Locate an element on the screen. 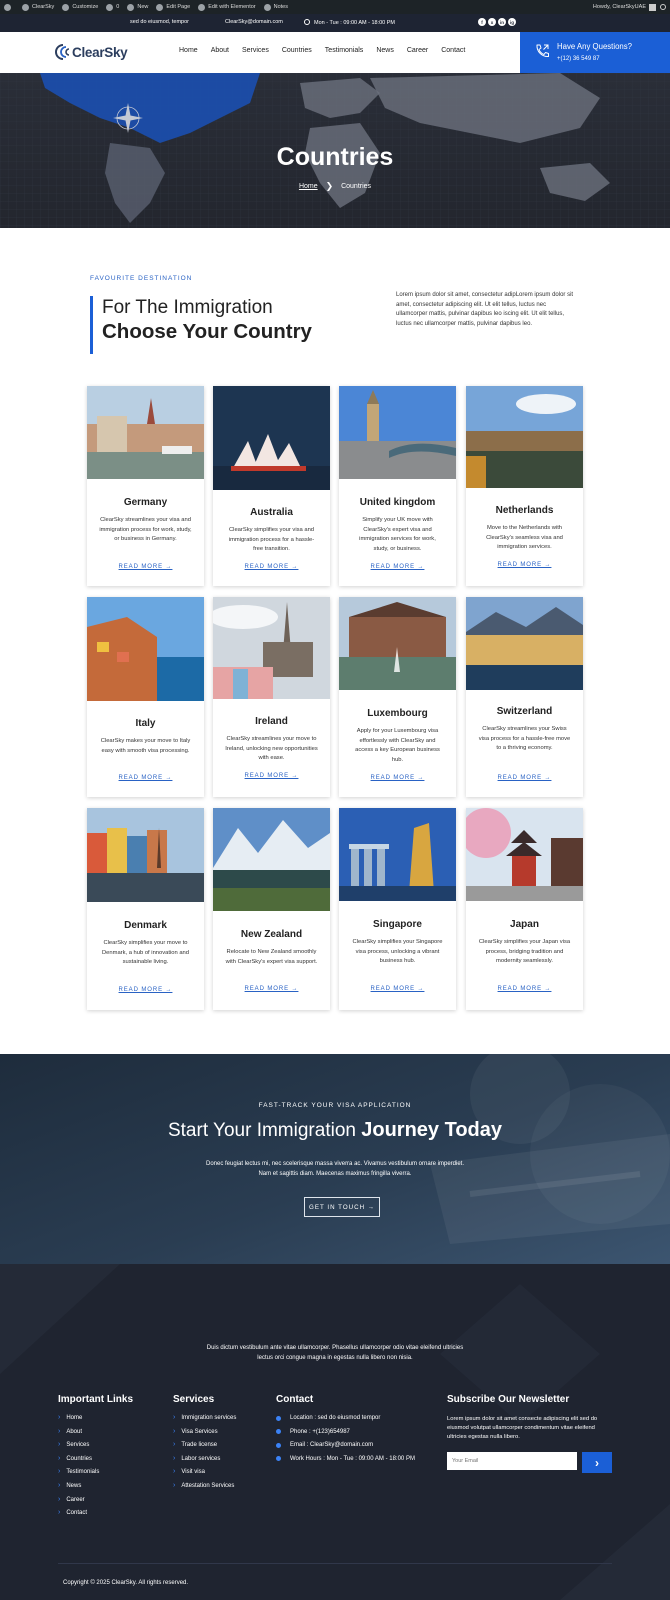  country-name: Japan is located at coordinates (524, 924).